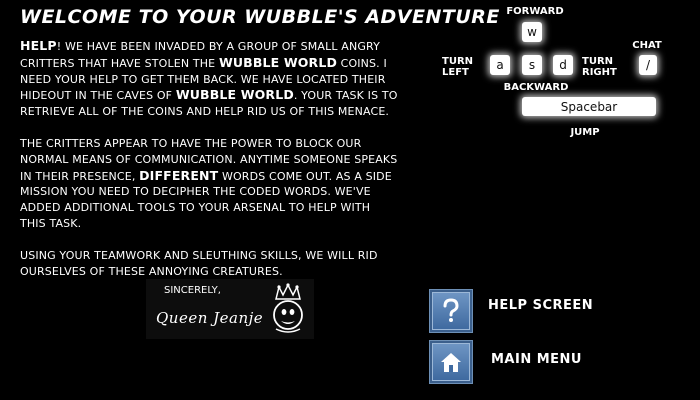  I want to click on chat-key: /, so click(648, 65).